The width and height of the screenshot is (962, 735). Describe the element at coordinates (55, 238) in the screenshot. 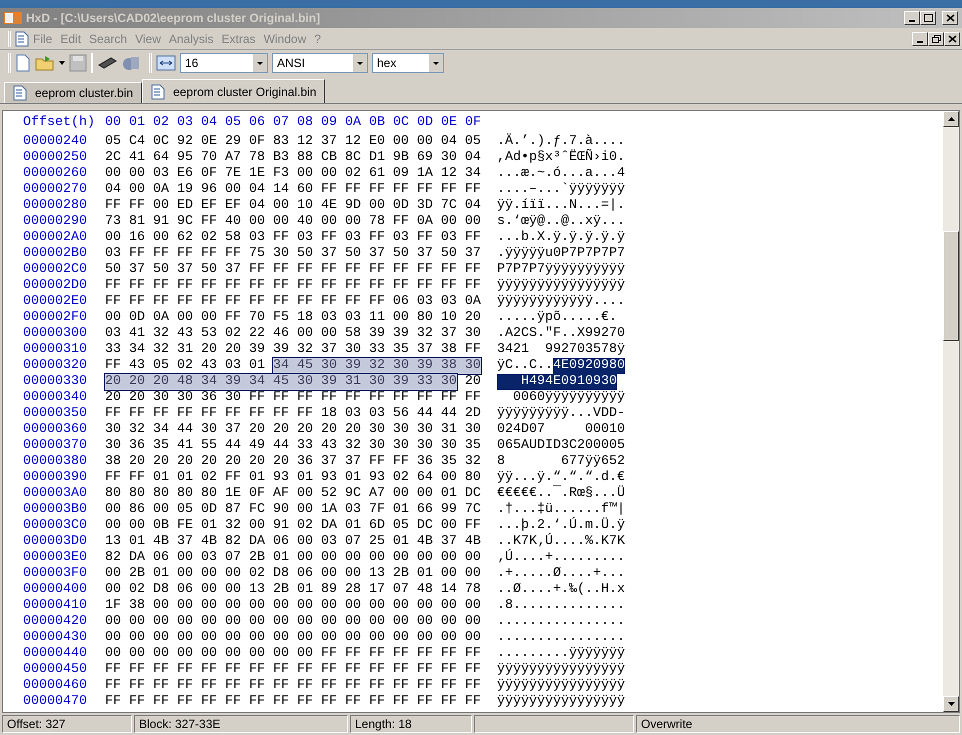

I see `row-offset: 000002A0` at that location.